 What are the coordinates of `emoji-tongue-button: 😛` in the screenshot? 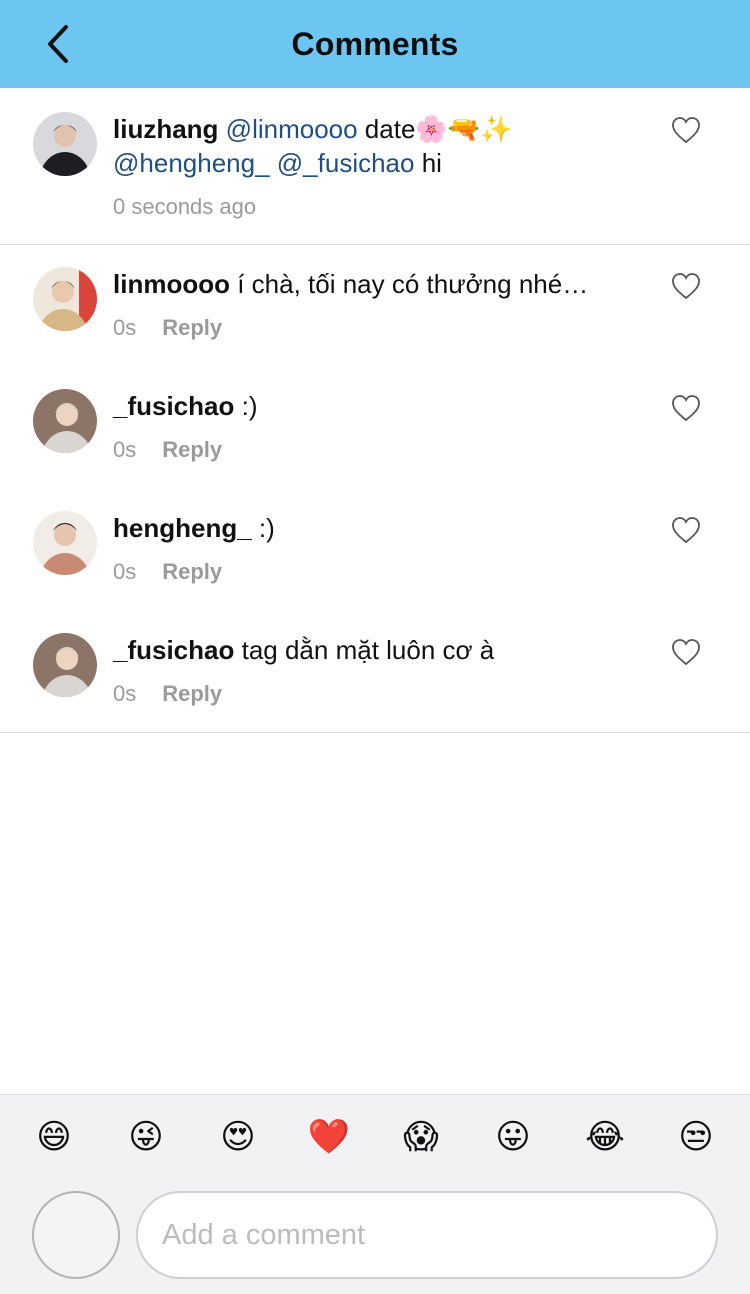 It's located at (513, 1137).